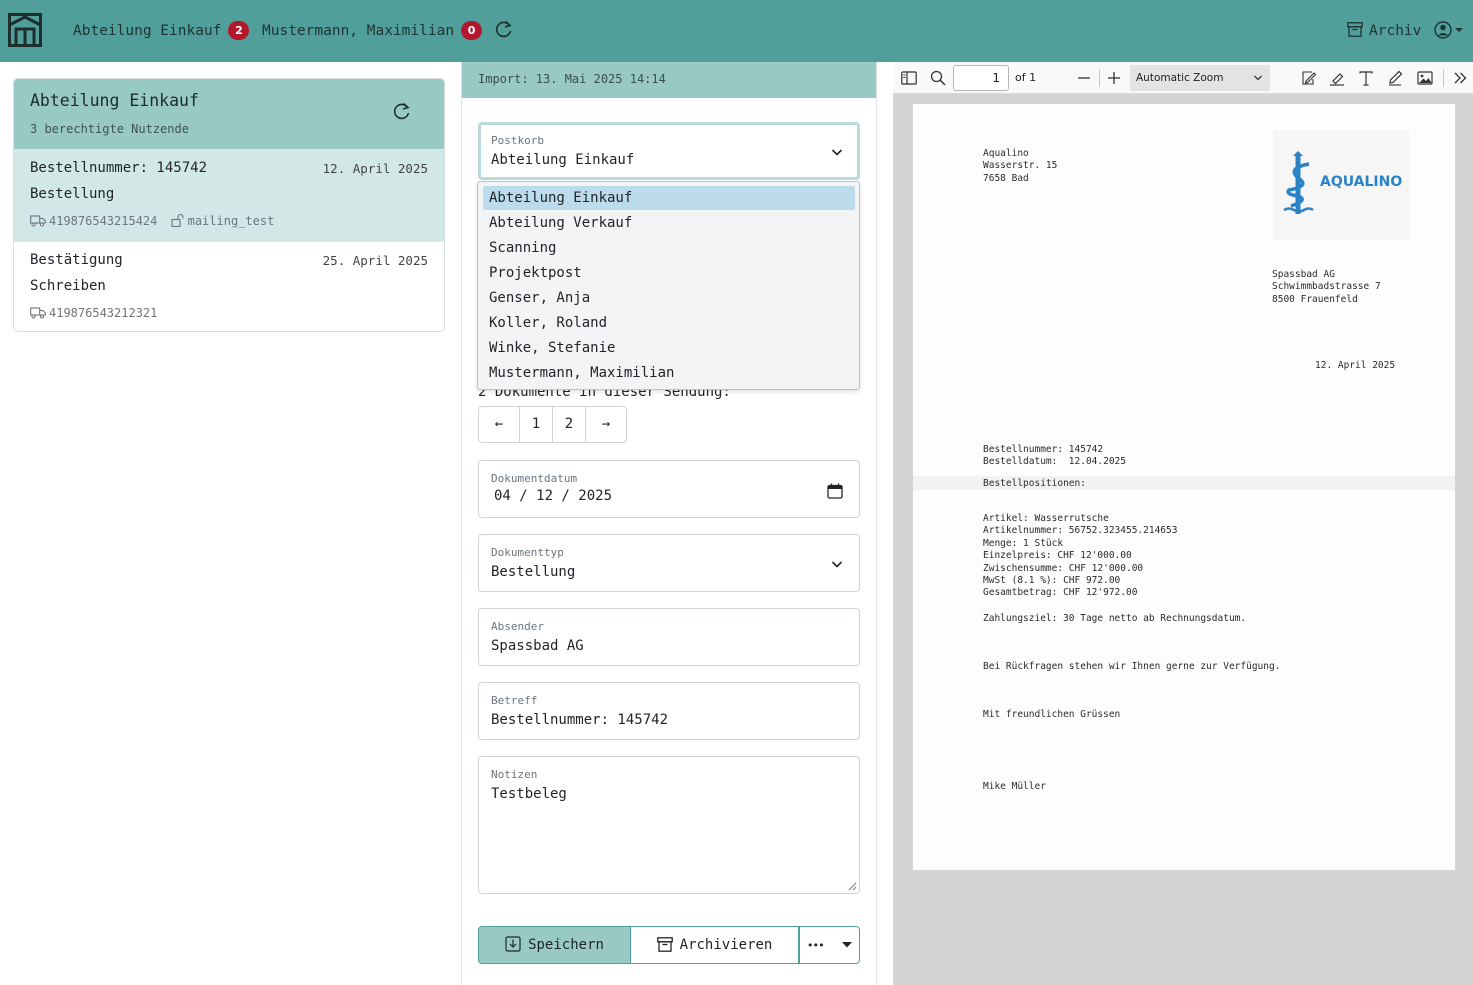 This screenshot has width=1473, height=985. I want to click on highlight-icon, so click(1337, 78).